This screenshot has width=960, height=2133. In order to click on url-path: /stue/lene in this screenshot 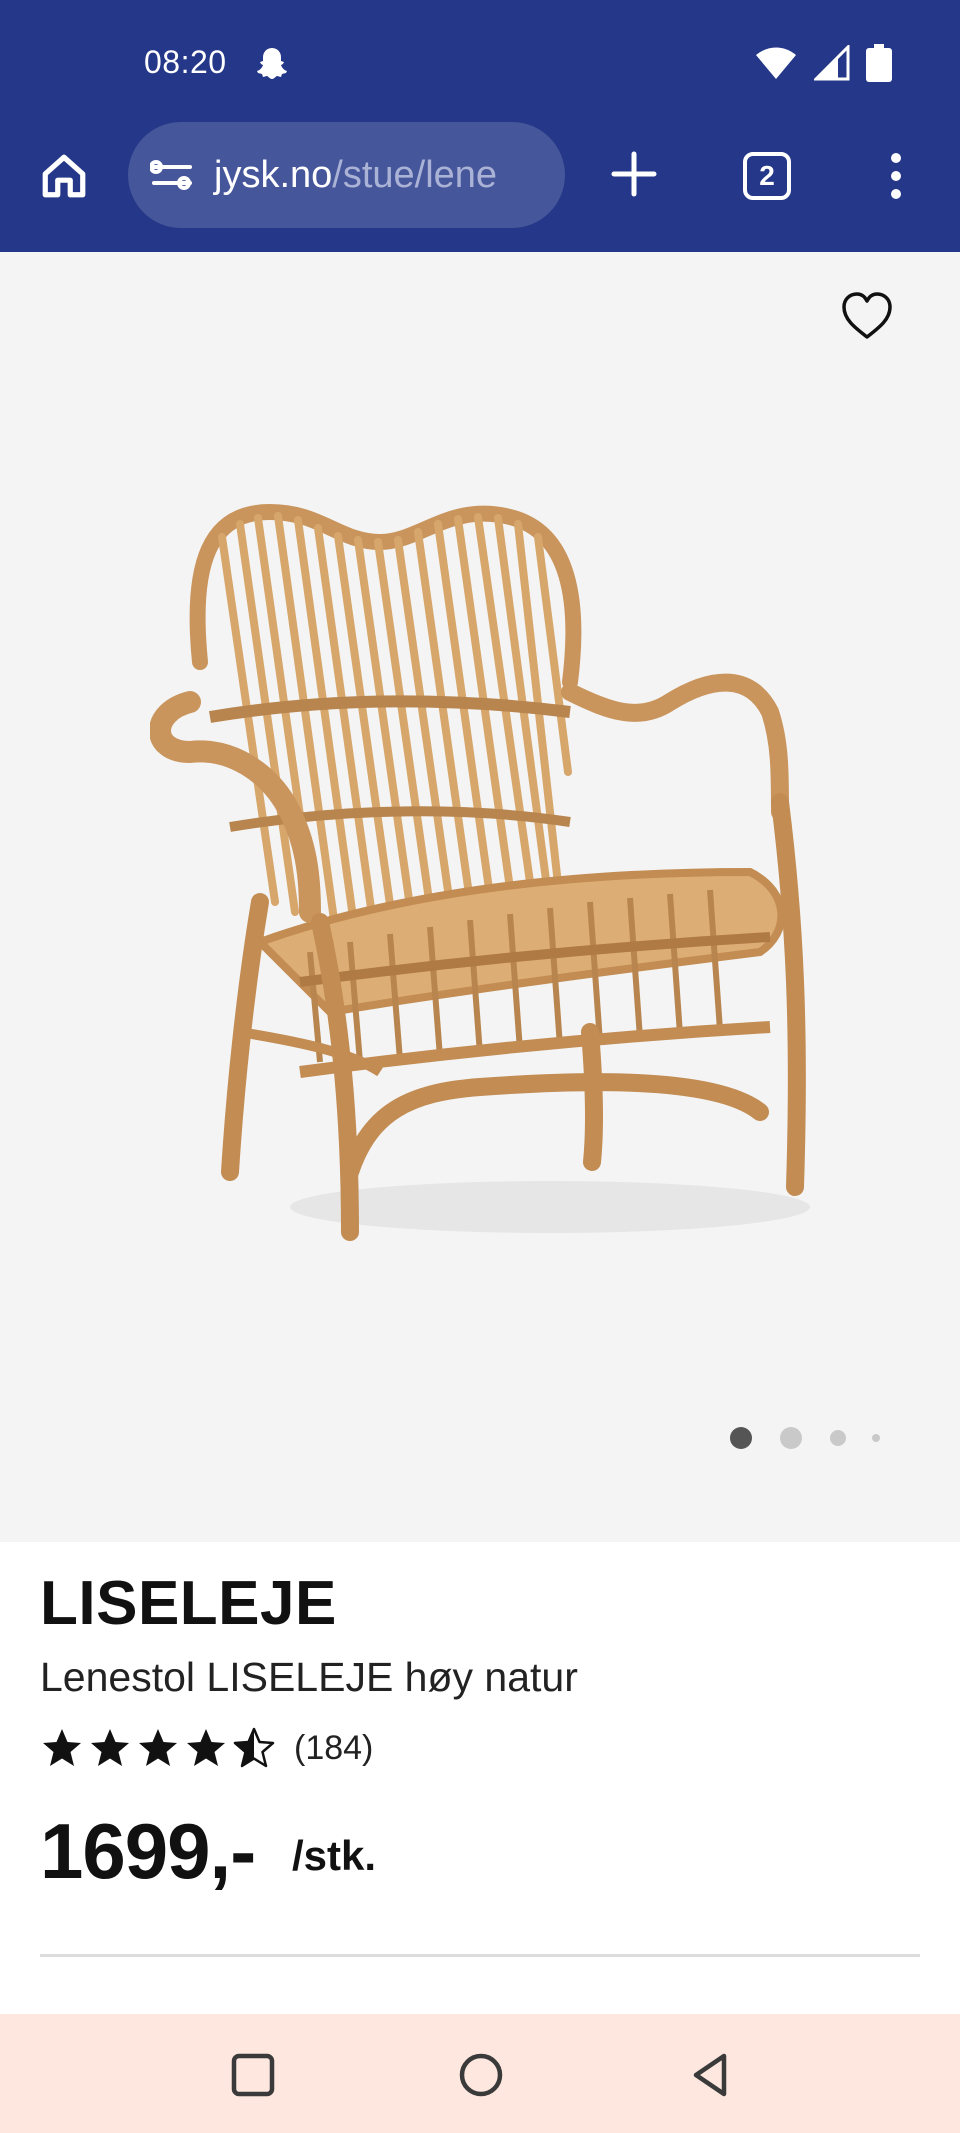, I will do `click(415, 174)`.